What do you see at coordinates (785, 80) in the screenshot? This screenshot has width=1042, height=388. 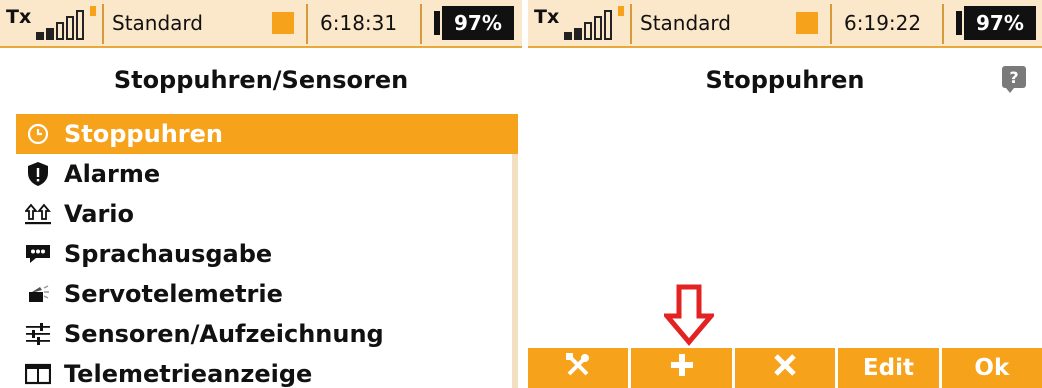 I see `page-title: Stoppuhren` at bounding box center [785, 80].